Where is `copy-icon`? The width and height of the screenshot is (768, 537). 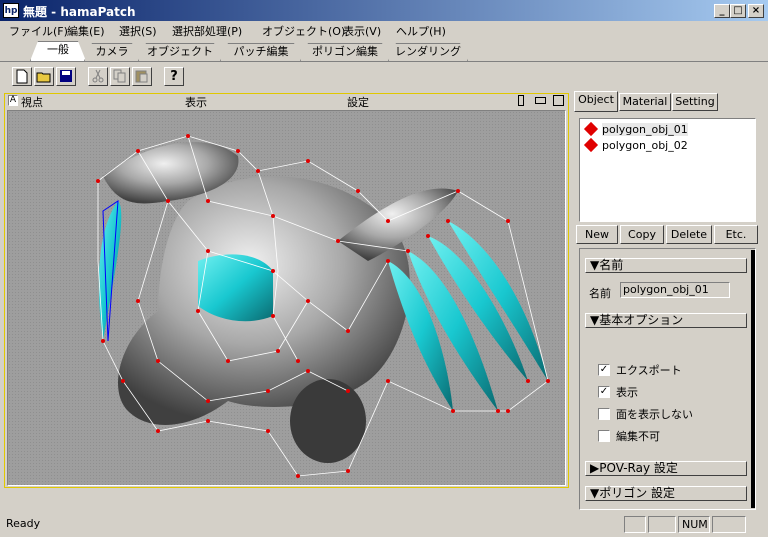 copy-icon is located at coordinates (119, 76).